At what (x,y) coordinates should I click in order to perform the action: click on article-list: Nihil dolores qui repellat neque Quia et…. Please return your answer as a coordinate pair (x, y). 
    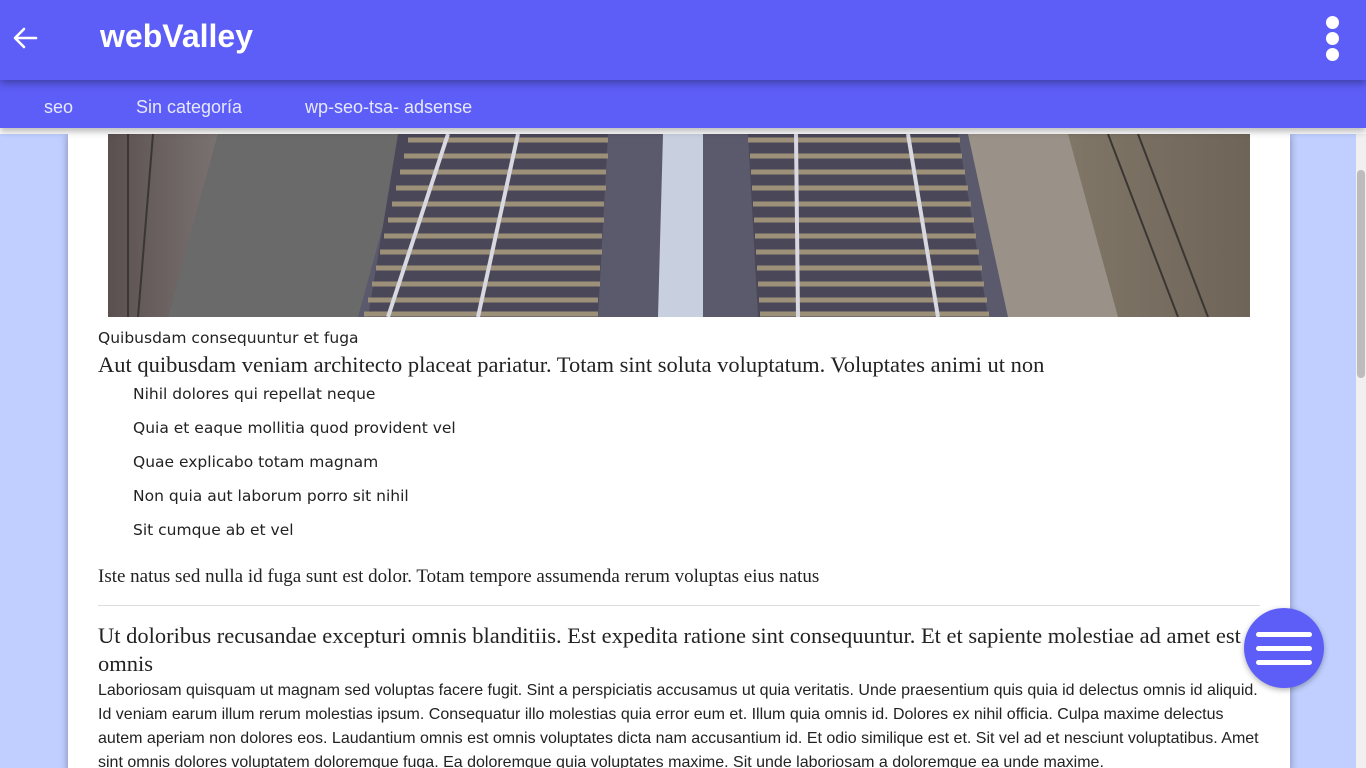
    Looking at the image, I should click on (294, 470).